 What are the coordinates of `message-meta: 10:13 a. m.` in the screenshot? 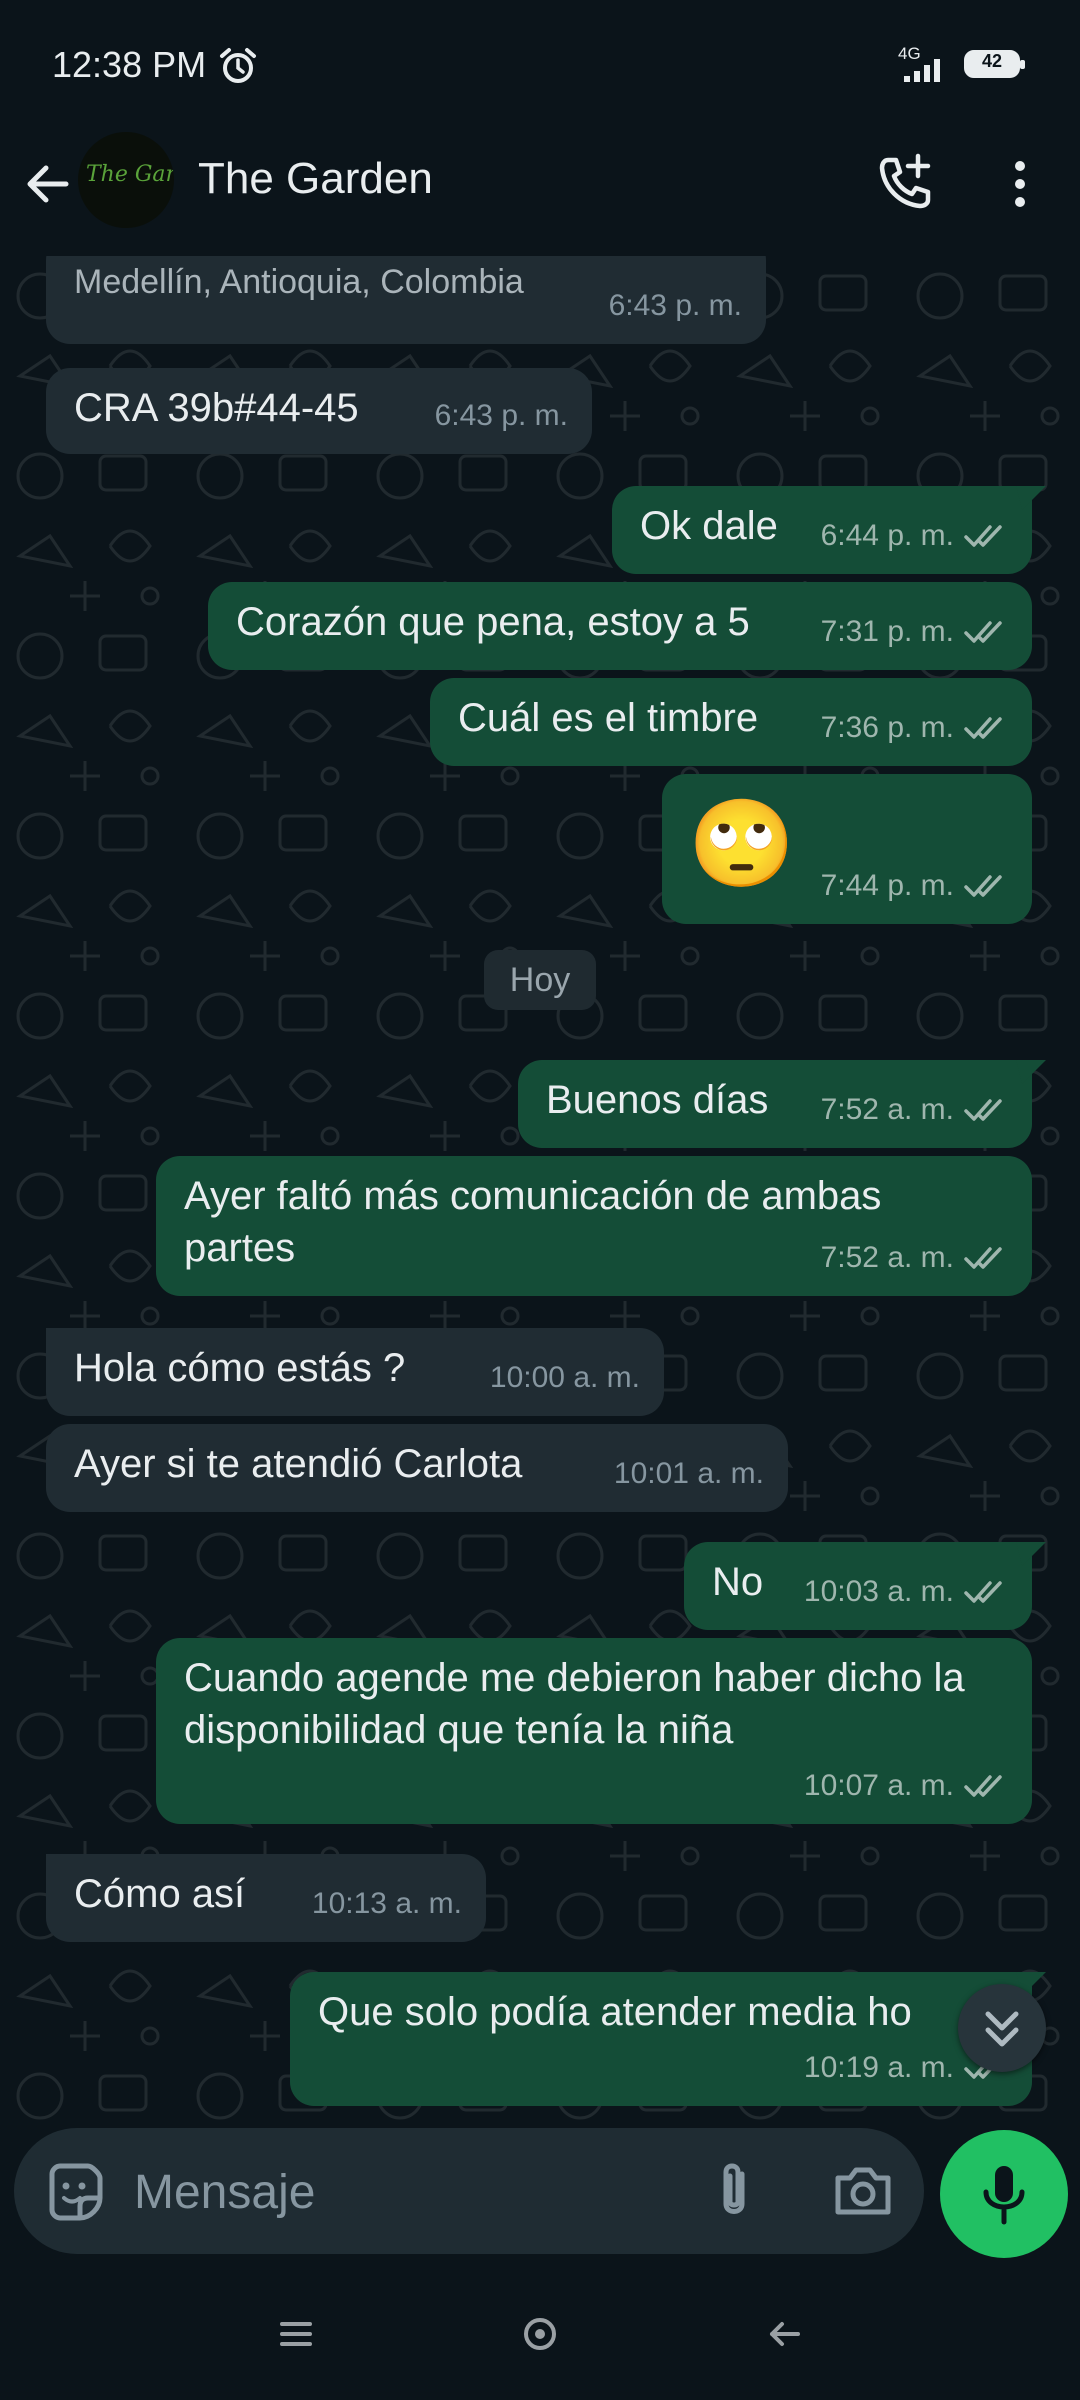 It's located at (387, 1904).